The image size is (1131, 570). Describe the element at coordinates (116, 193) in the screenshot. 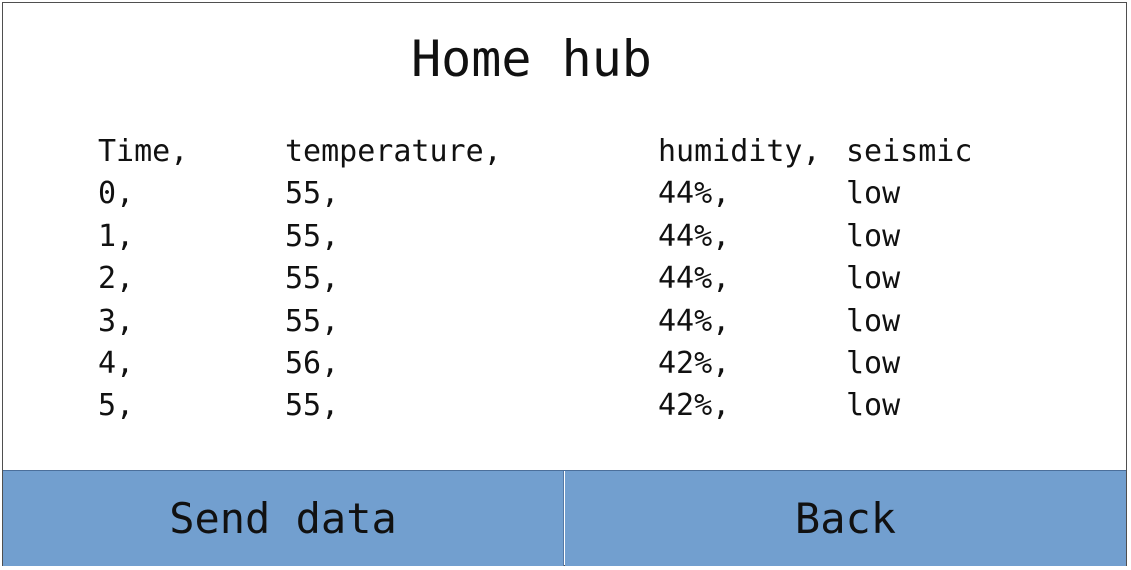

I see `cell-time: 0,` at that location.